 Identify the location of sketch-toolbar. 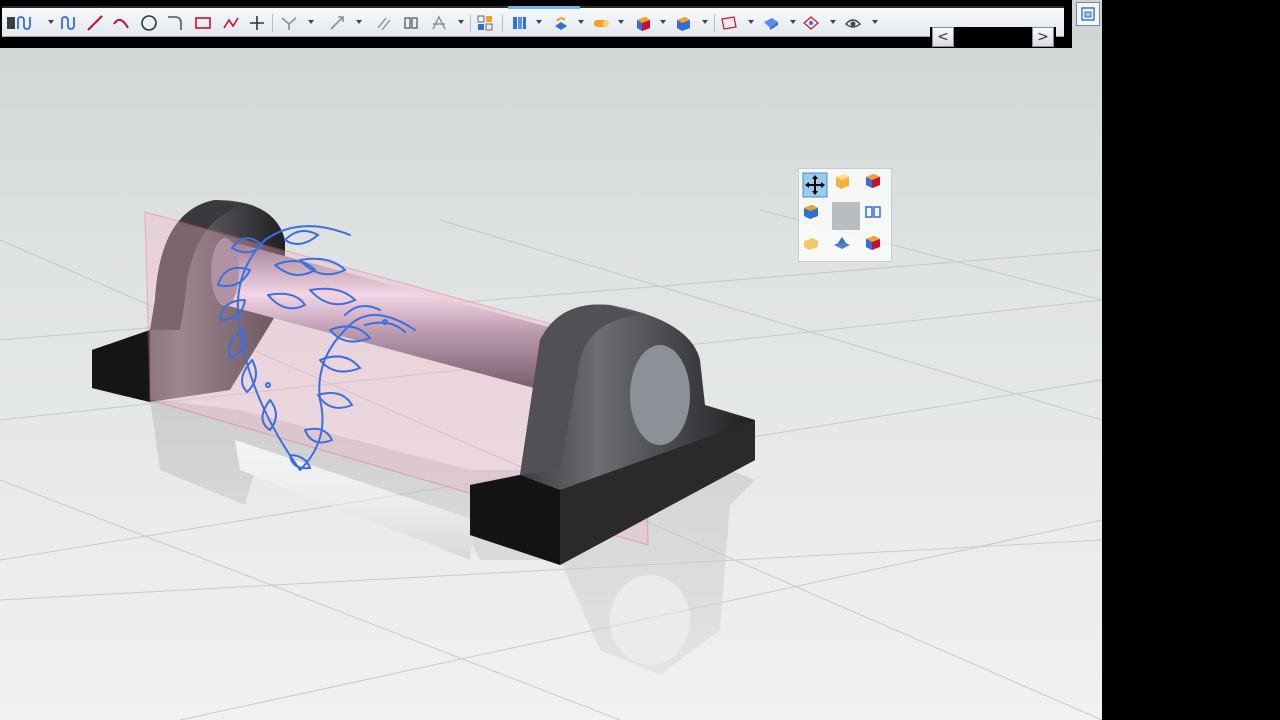
(533, 21).